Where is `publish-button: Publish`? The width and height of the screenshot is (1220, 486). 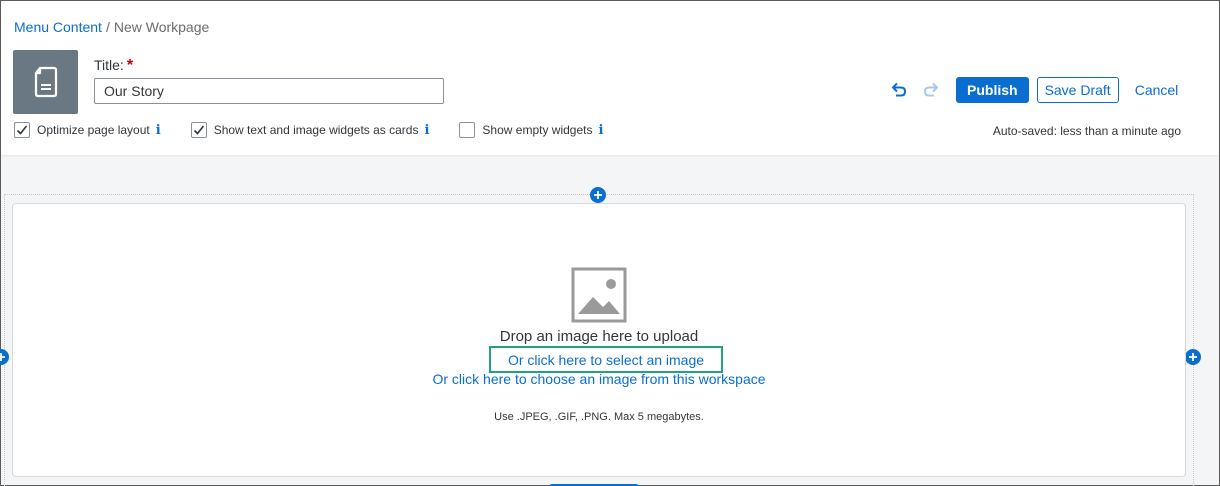 publish-button: Publish is located at coordinates (992, 90).